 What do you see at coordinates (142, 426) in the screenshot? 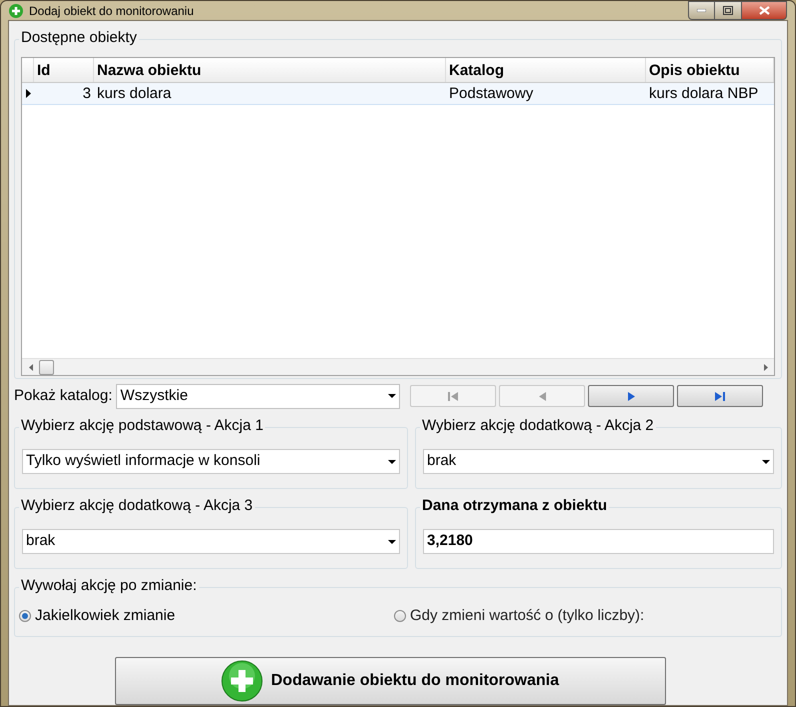
I see `group-title: Wybierz akcję podstawową - Akcja 1` at bounding box center [142, 426].